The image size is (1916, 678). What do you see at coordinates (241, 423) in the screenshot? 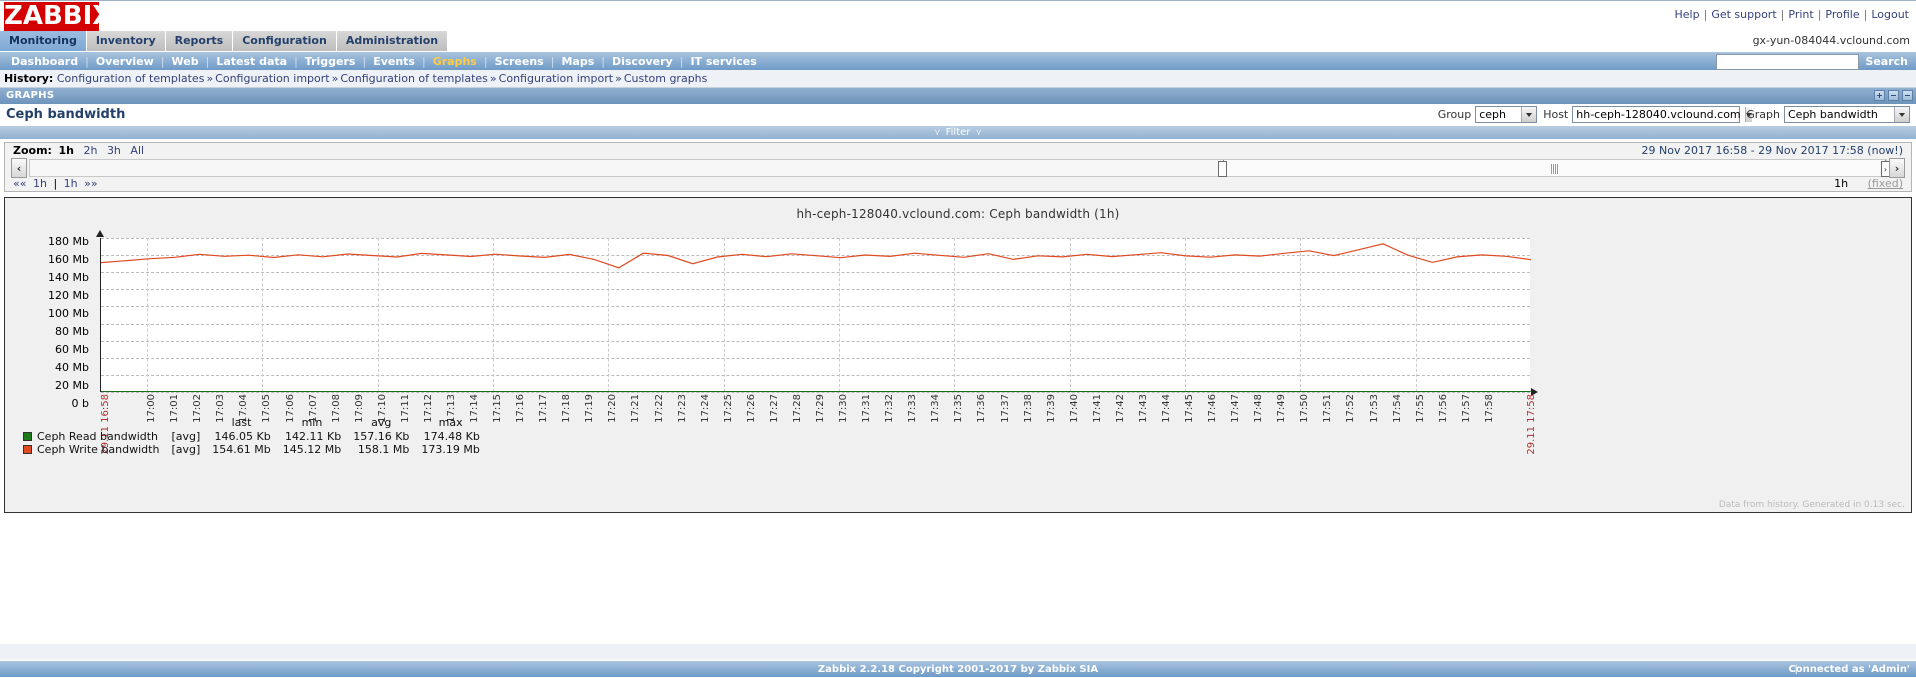
I see `legend-header-last: last` at bounding box center [241, 423].